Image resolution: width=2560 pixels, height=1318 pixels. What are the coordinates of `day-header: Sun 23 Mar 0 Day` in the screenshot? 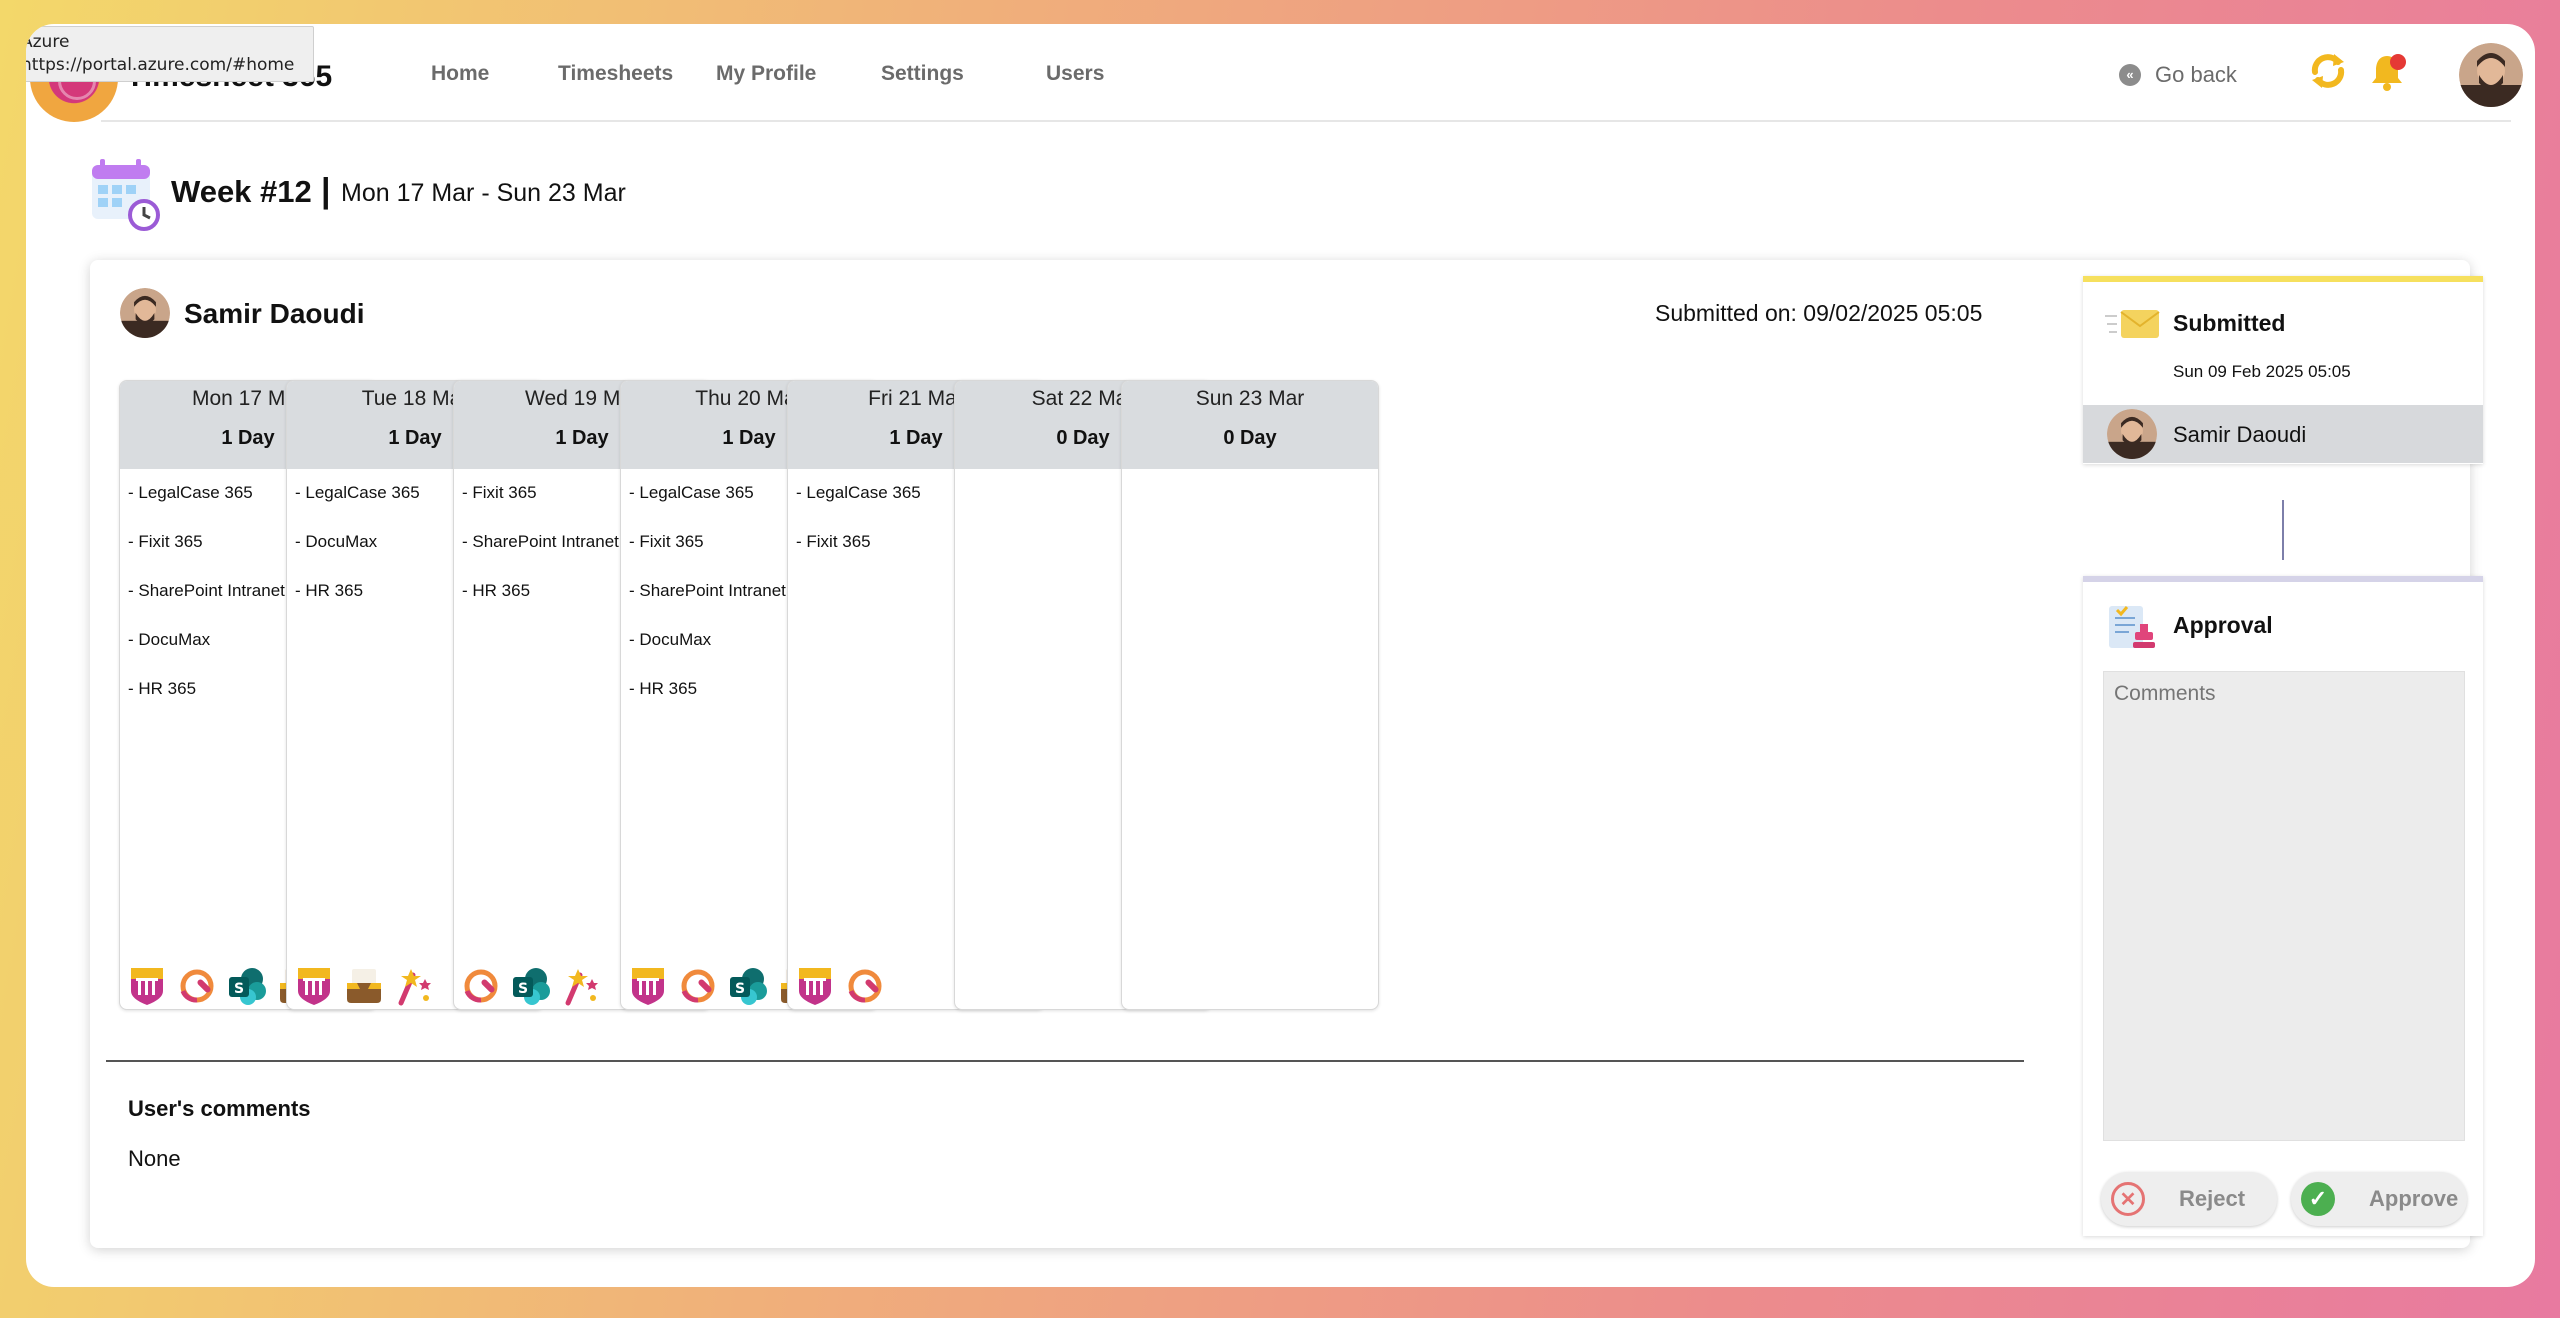 It's located at (1250, 425).